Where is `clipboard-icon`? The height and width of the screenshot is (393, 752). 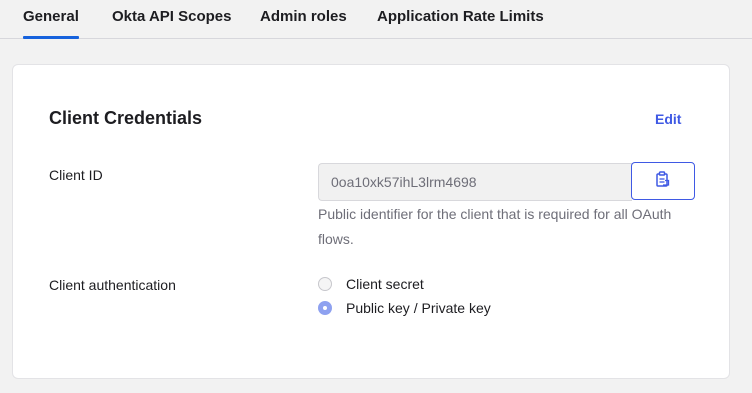 clipboard-icon is located at coordinates (663, 181).